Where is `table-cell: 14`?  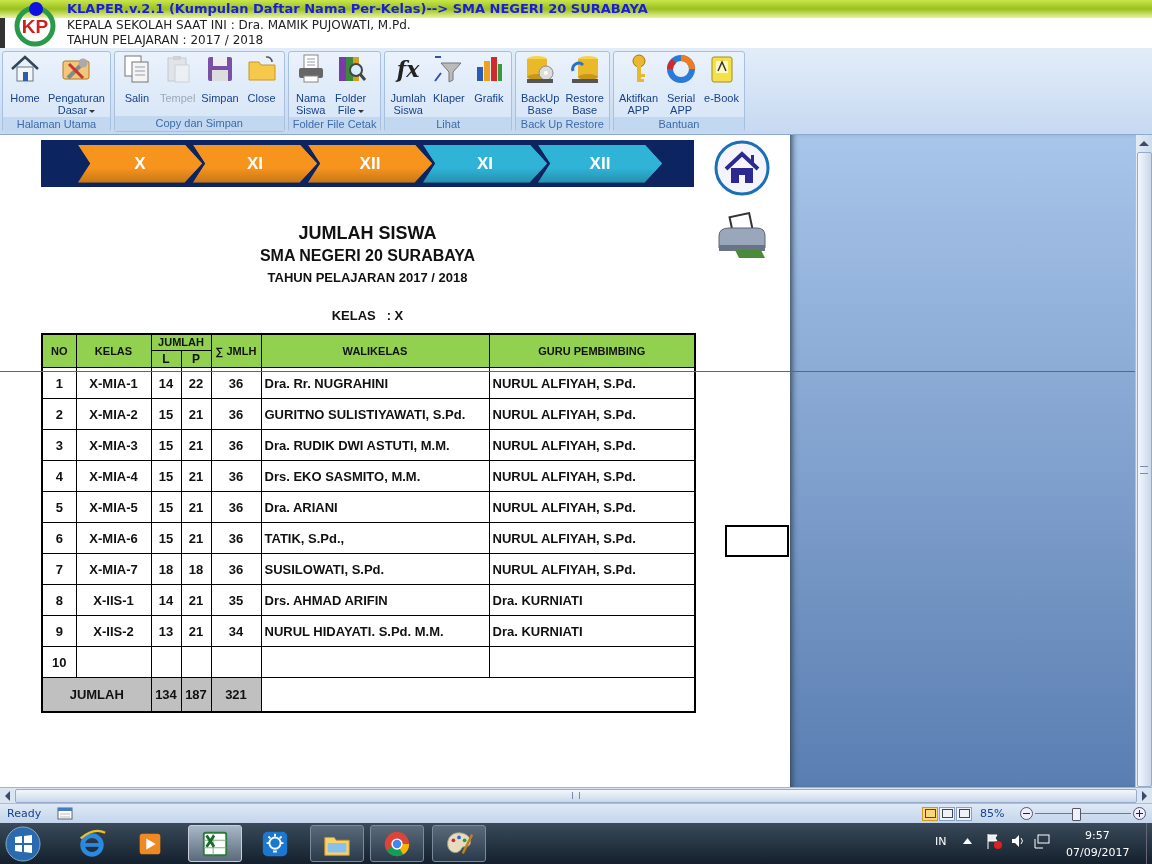
table-cell: 14 is located at coordinates (166, 600).